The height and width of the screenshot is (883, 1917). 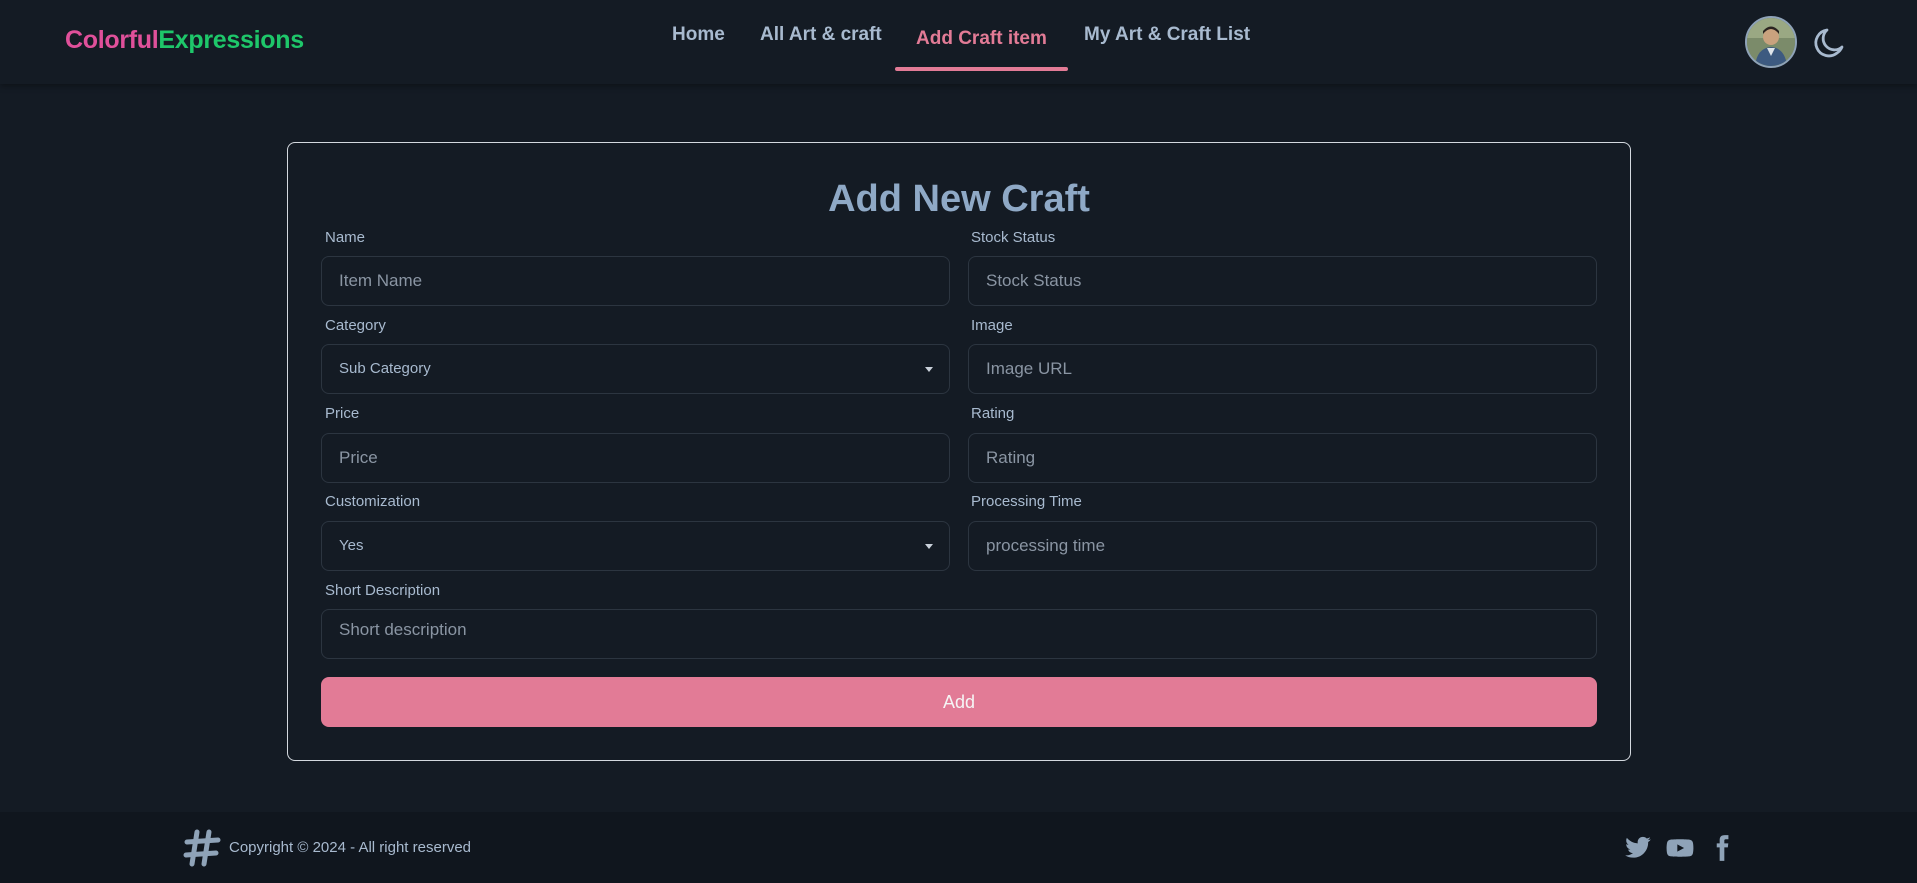 I want to click on theme-toggle-moon-icon, so click(x=1830, y=42).